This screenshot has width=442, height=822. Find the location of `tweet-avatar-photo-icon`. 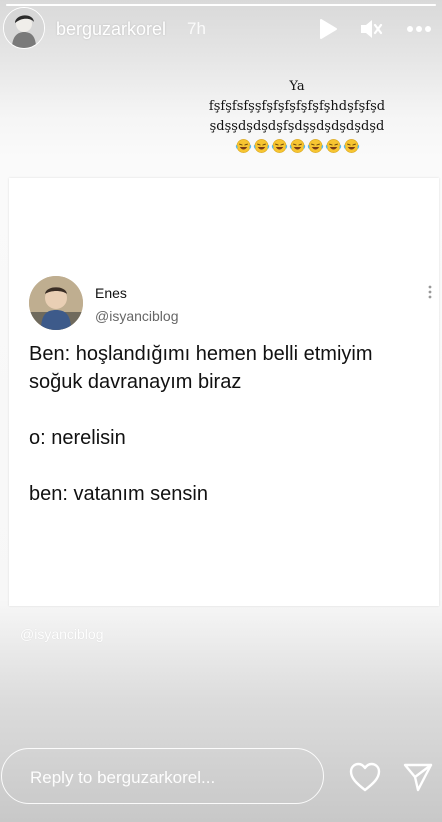

tweet-avatar-photo-icon is located at coordinates (56, 303).